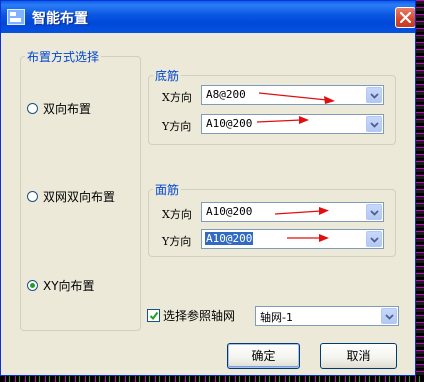  I want to click on radio-label: XY向布置, so click(69, 285).